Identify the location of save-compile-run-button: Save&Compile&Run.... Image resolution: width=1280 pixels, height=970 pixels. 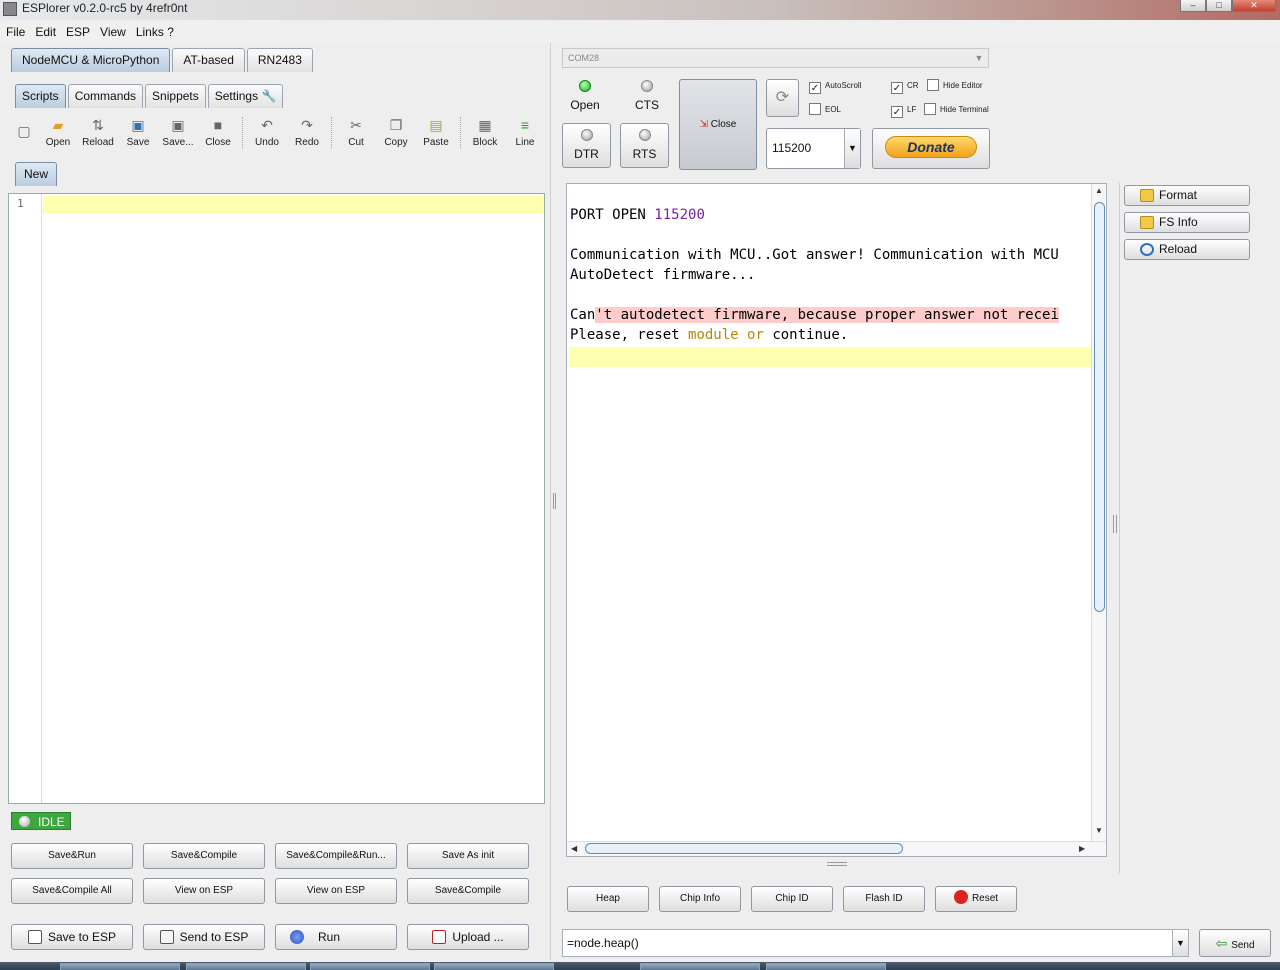
(336, 856).